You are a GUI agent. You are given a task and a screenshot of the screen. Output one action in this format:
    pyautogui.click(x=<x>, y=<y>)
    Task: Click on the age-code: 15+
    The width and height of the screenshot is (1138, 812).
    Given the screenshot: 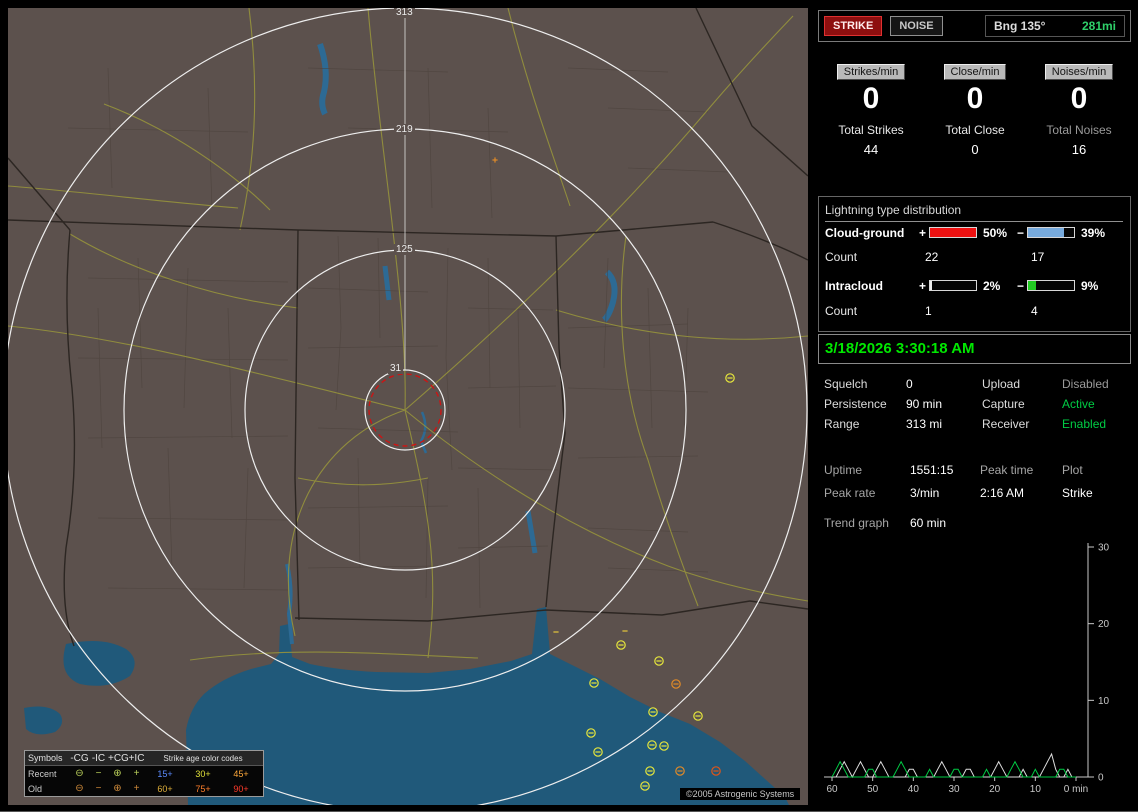 What is the action you would take?
    pyautogui.click(x=165, y=773)
    